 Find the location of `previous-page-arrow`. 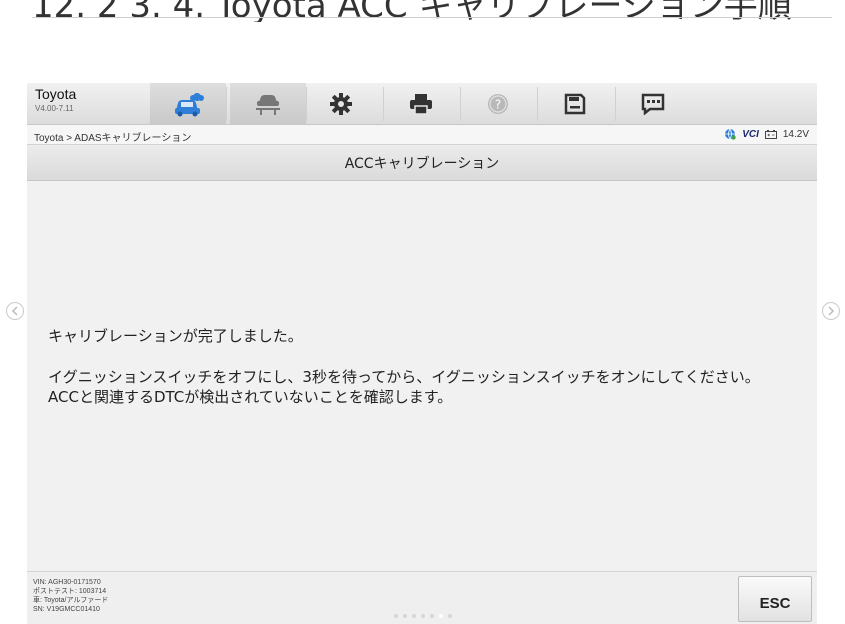

previous-page-arrow is located at coordinates (15, 311).